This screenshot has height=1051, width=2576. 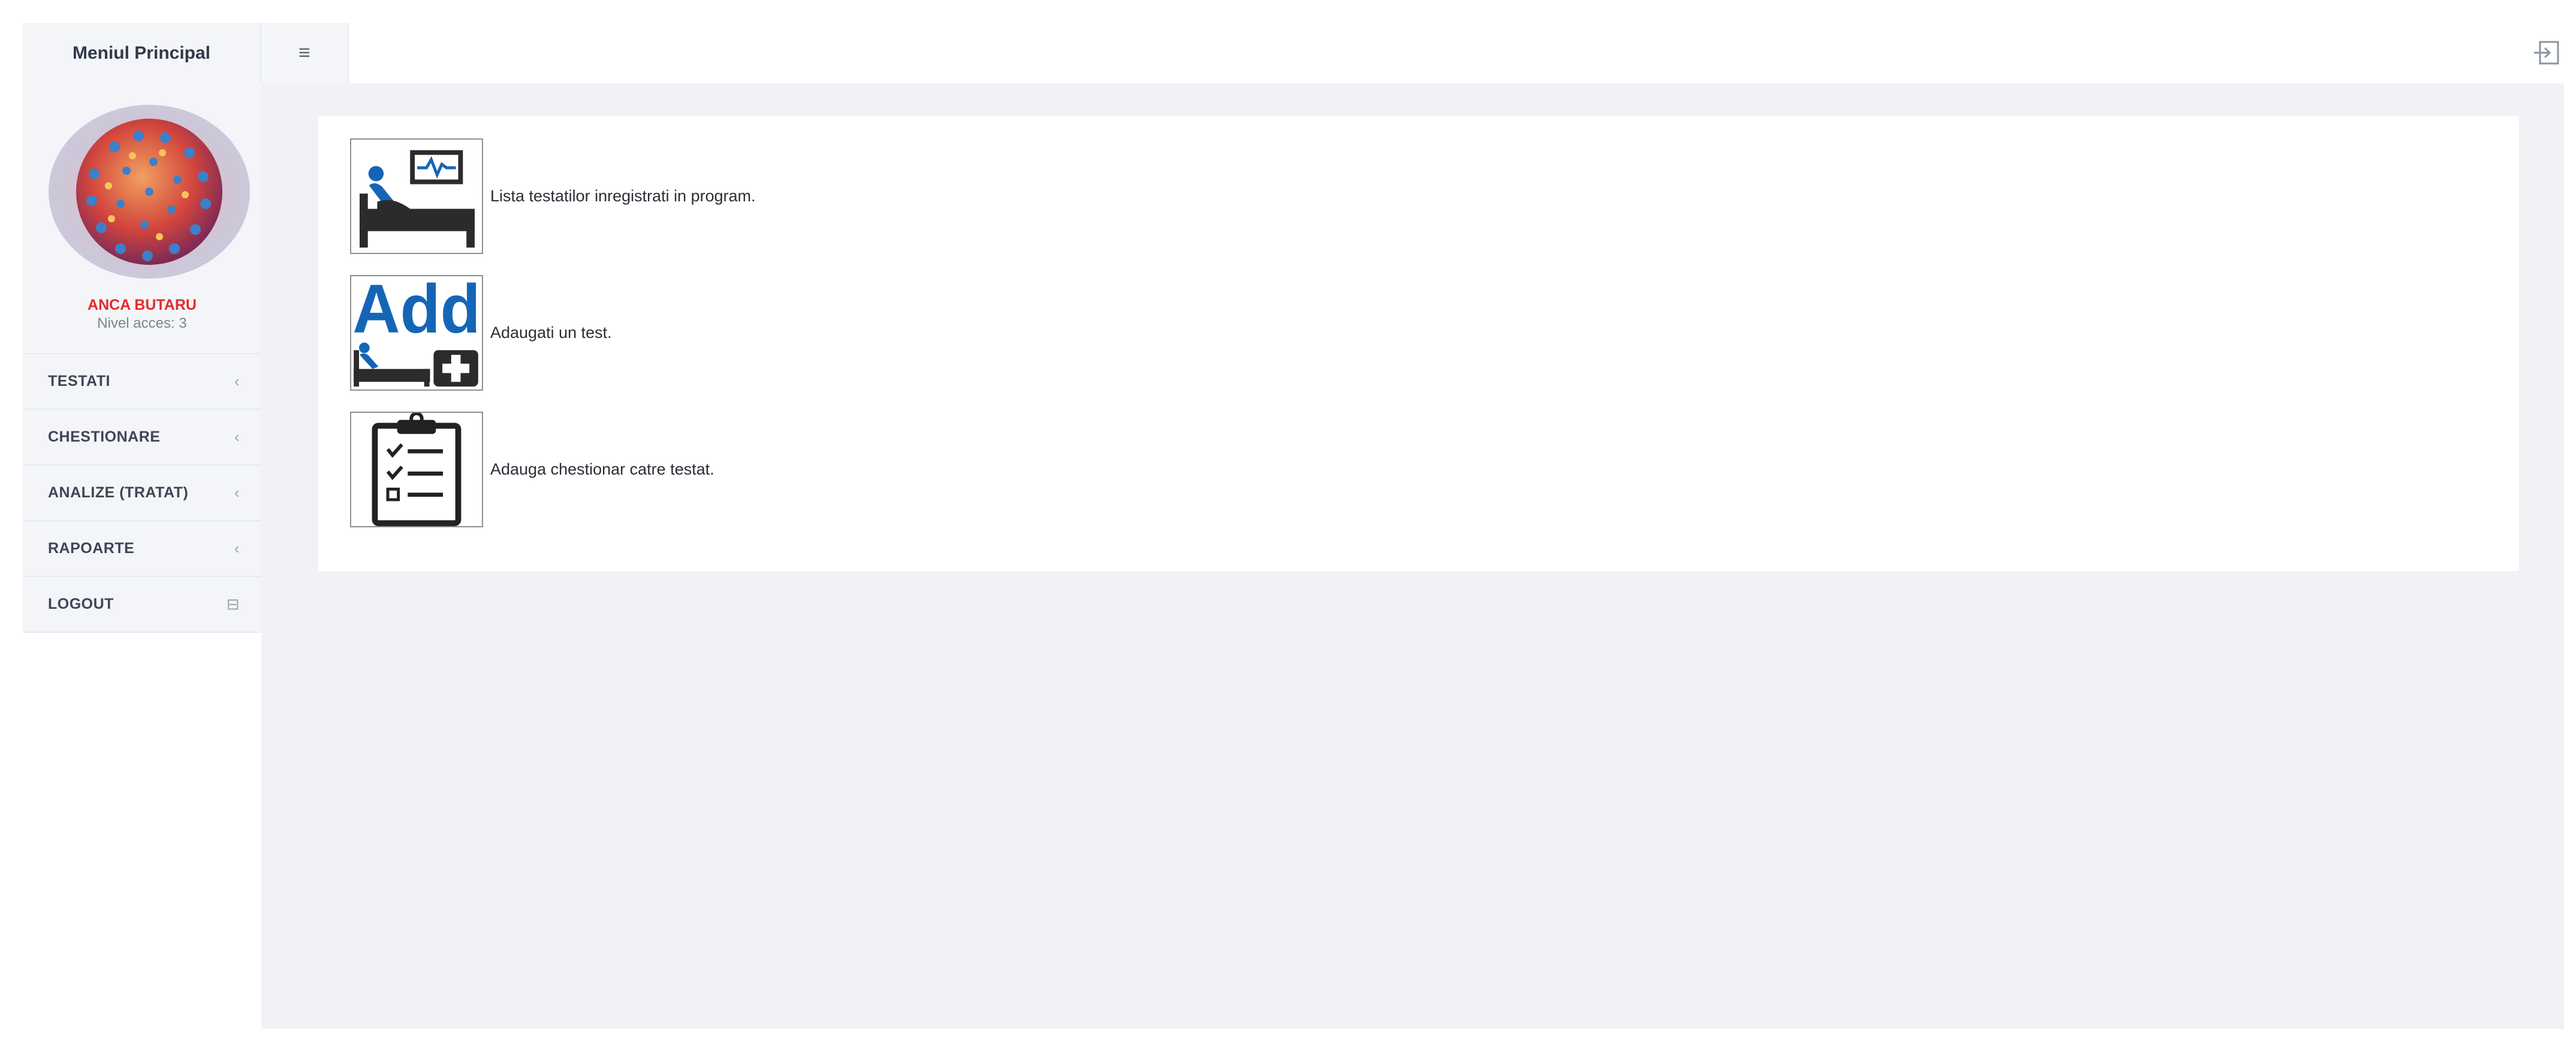 I want to click on logout-icon: ⊟, so click(x=233, y=604).